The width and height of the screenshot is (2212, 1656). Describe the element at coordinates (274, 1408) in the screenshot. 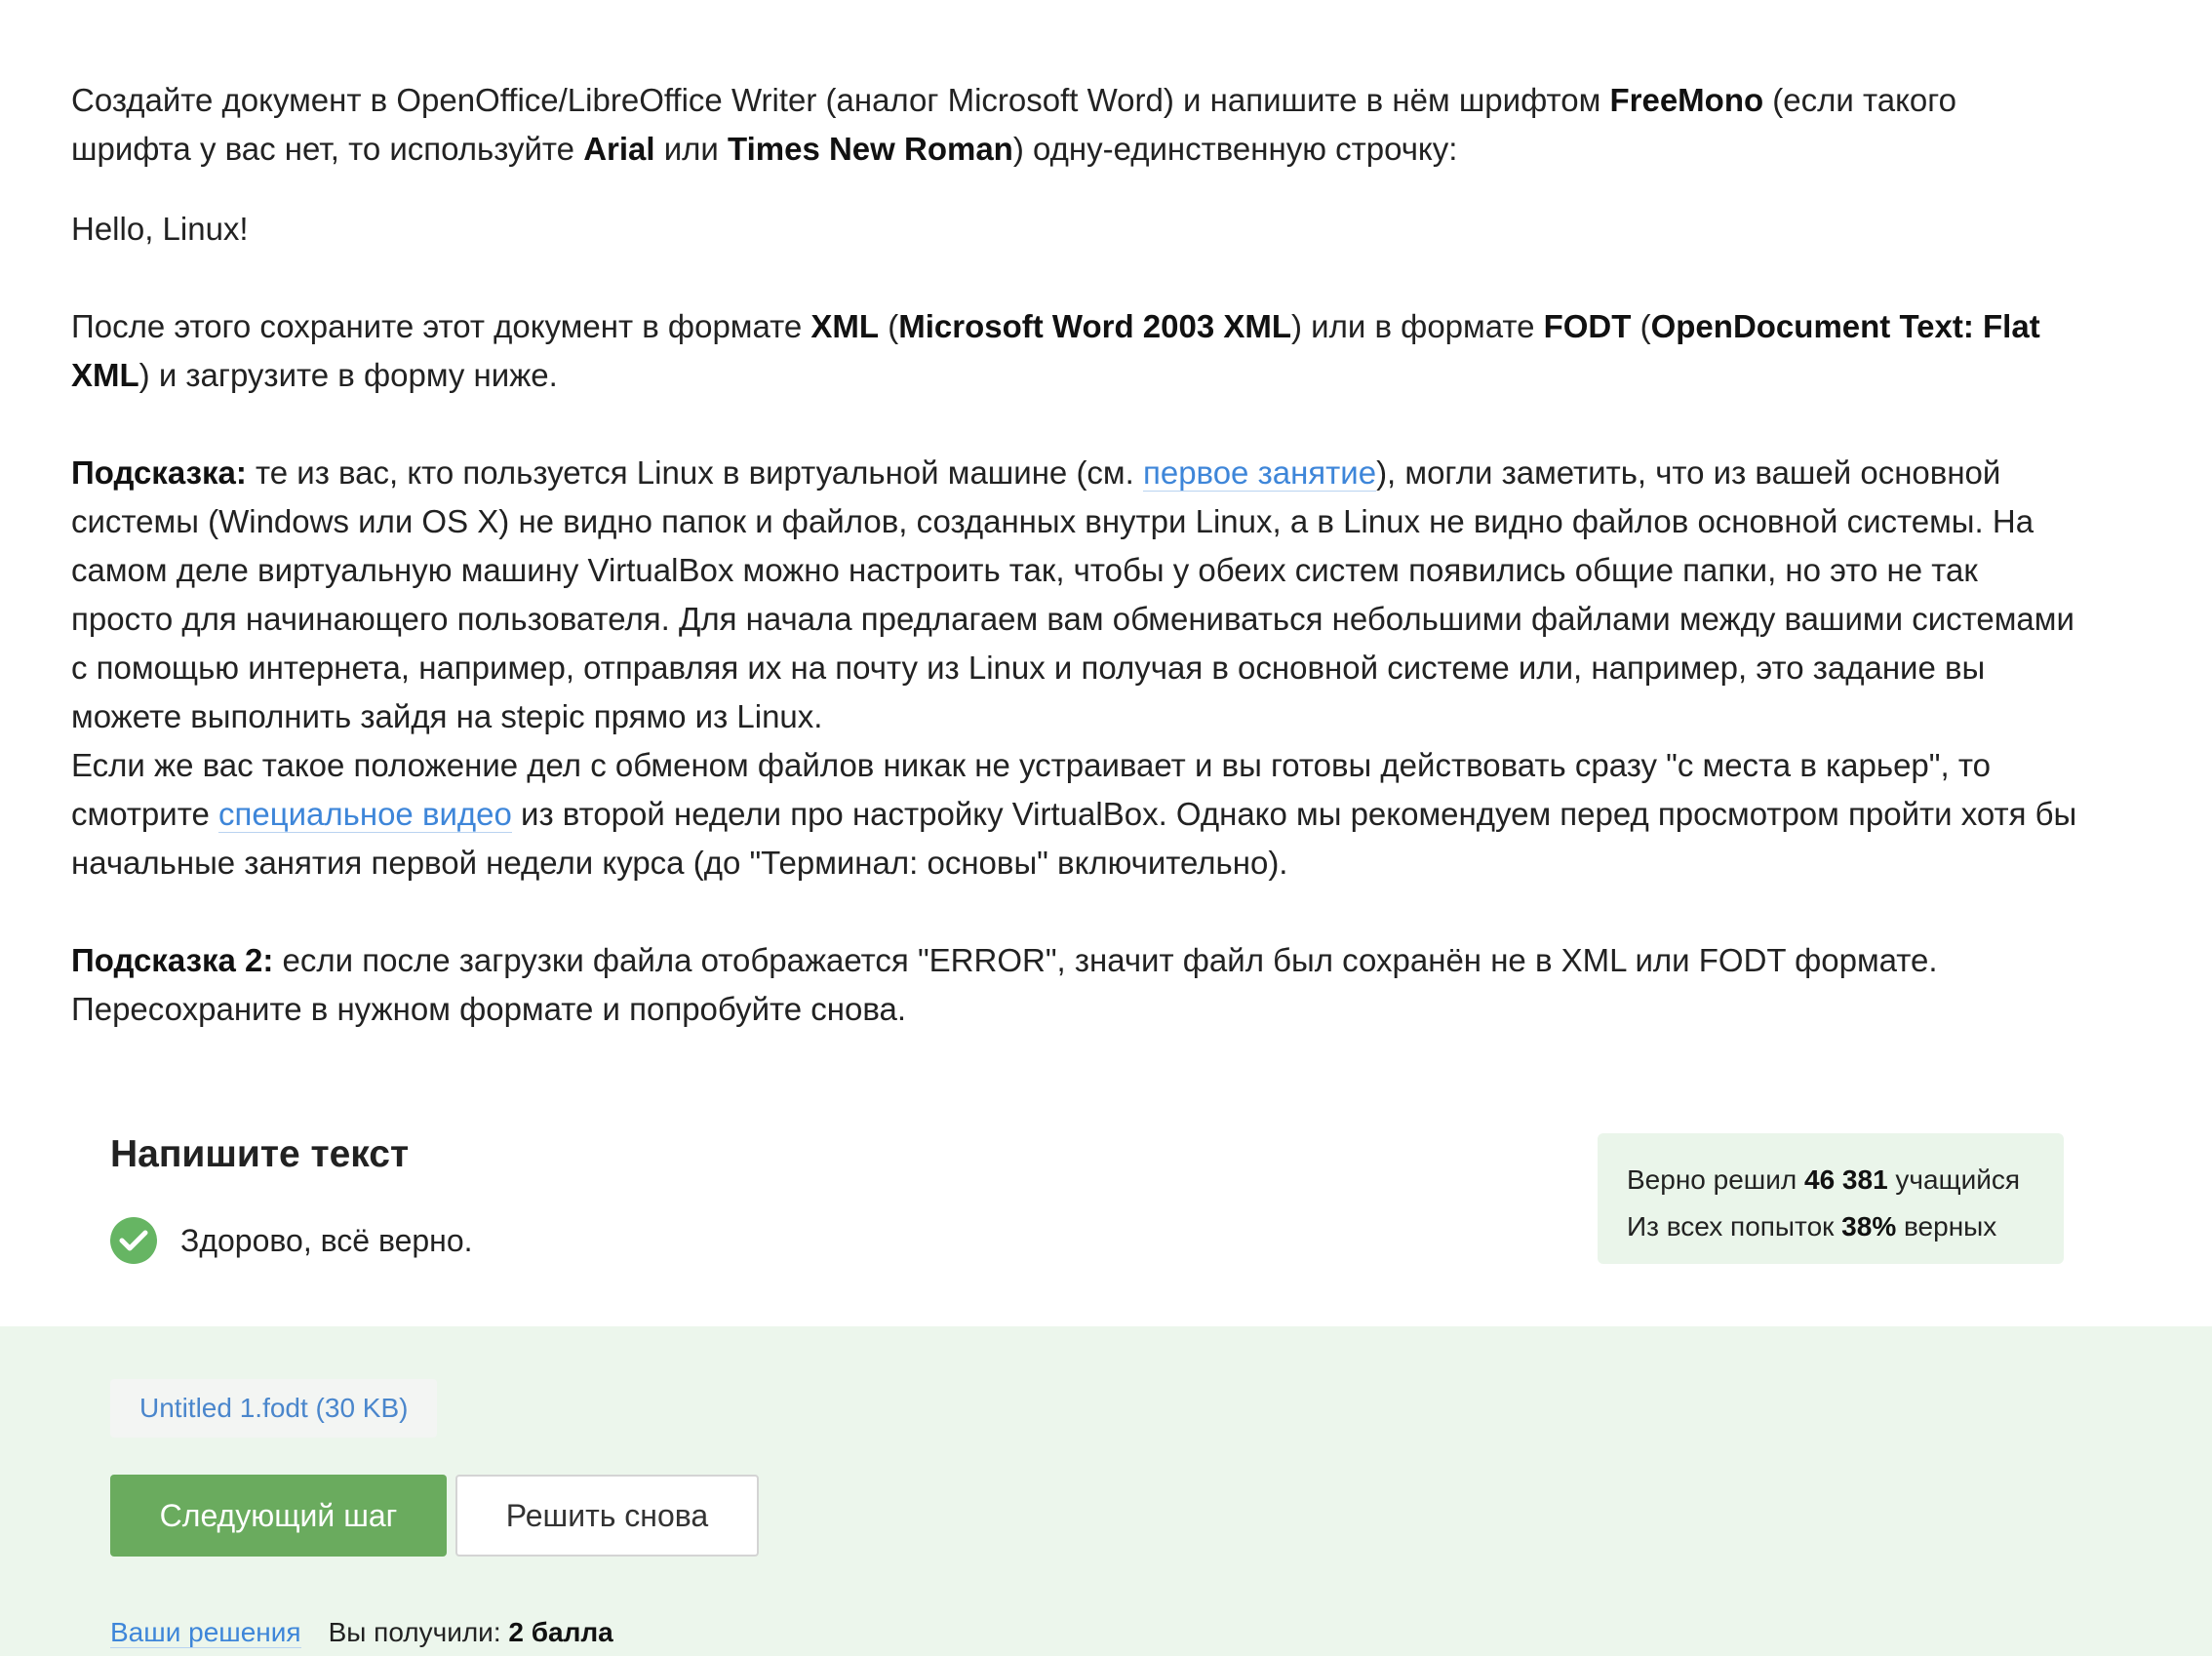

I see `uploaded-file: Untitled 1.fodt (30 KB)` at that location.